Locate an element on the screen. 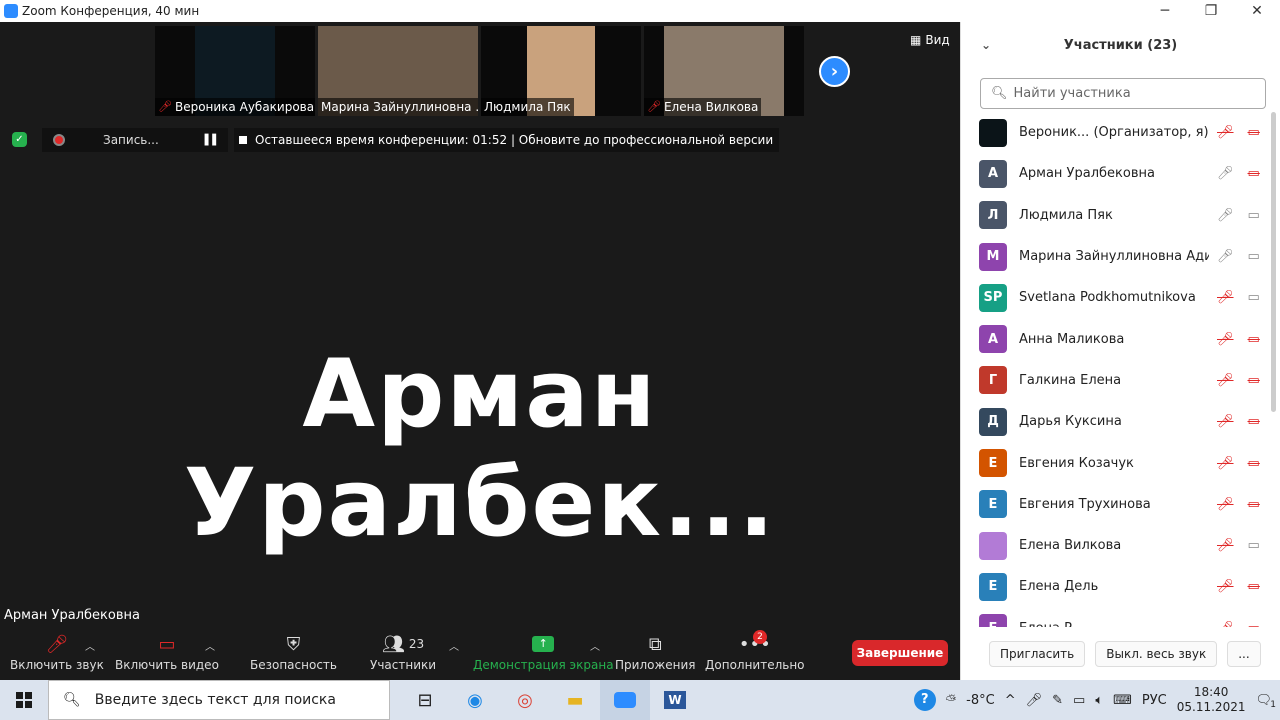 Image resolution: width=1280 pixels, height=720 pixels. participant-row: Елена Вилкова 🎤︎ ▭ is located at coordinates (1116, 545).